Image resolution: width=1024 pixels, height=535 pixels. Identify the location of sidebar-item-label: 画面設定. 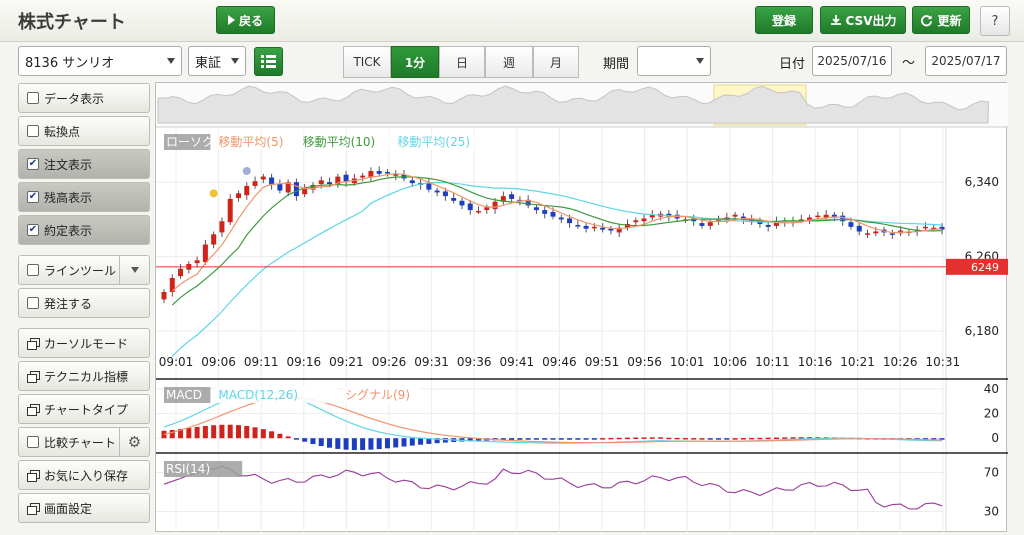
(68, 508).